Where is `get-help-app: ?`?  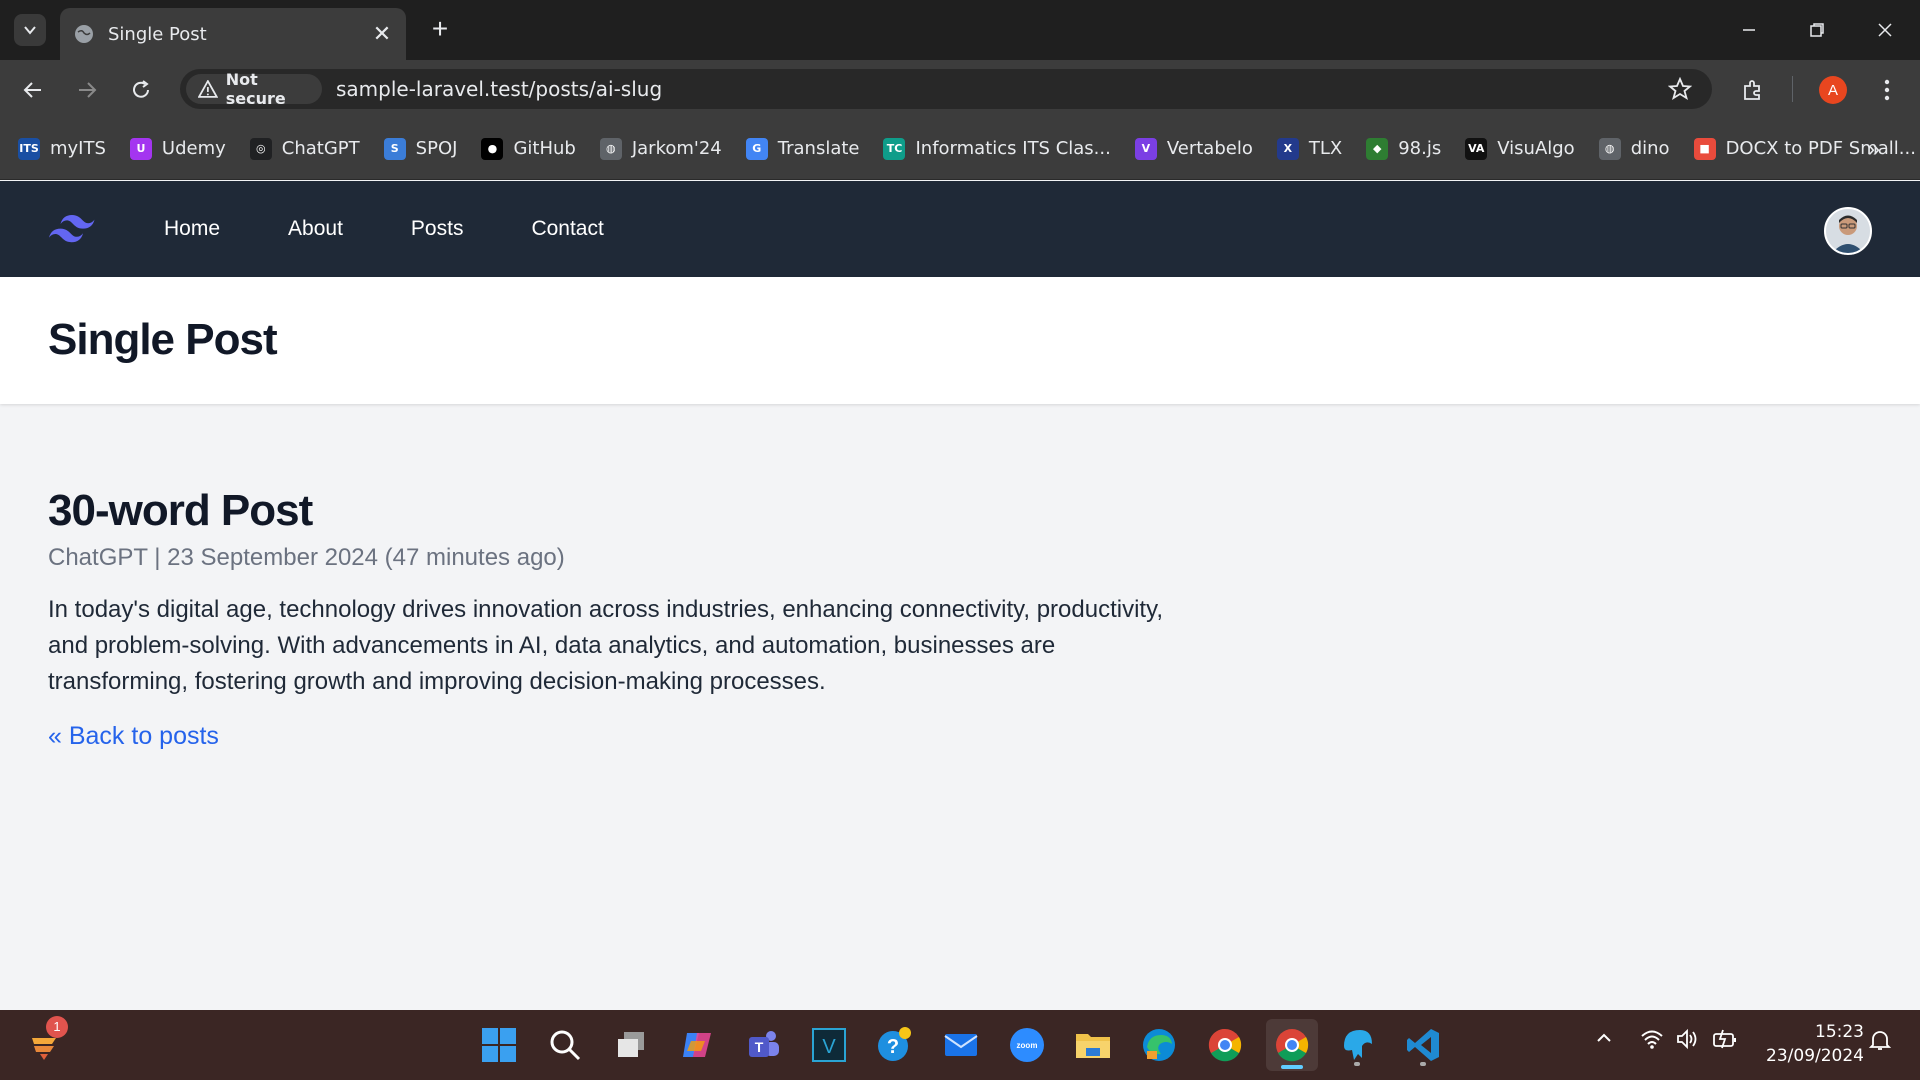 get-help-app: ? is located at coordinates (895, 1045).